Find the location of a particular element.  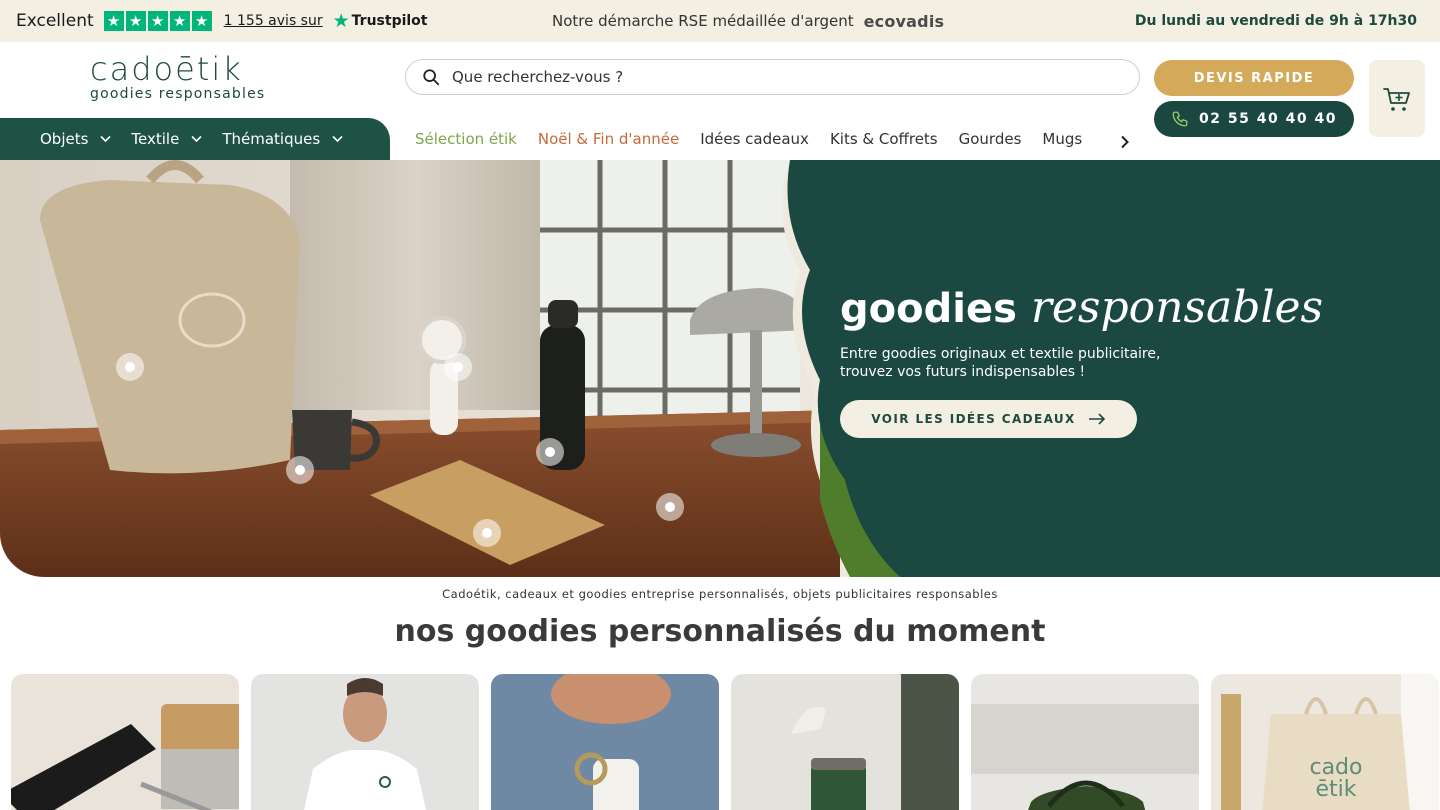

subnav-item-selection-etik: Sélection étik is located at coordinates (466, 139).